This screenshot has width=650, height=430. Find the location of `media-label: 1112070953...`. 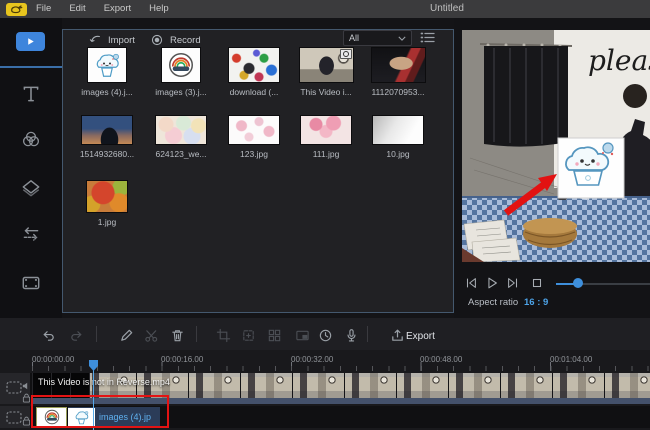

media-label: 1112070953... is located at coordinates (398, 92).